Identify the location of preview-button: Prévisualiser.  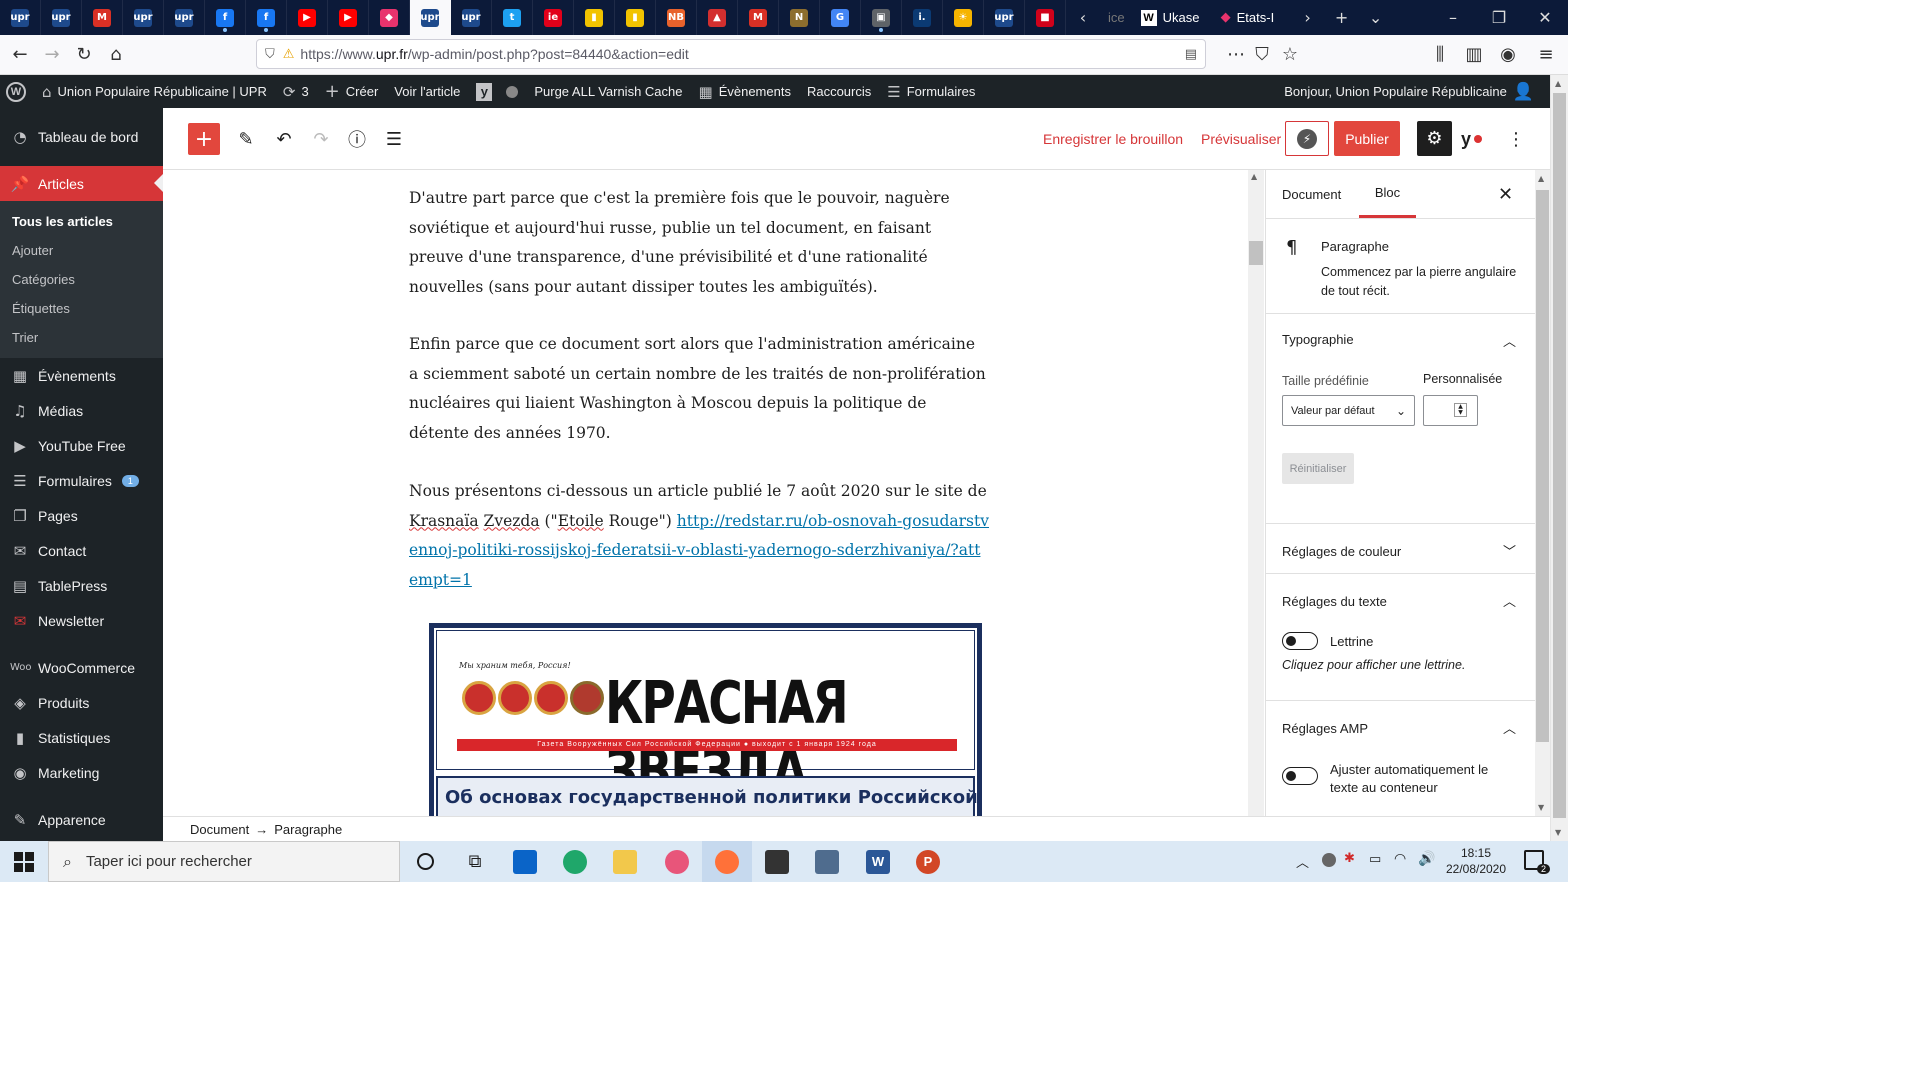
(1241, 139).